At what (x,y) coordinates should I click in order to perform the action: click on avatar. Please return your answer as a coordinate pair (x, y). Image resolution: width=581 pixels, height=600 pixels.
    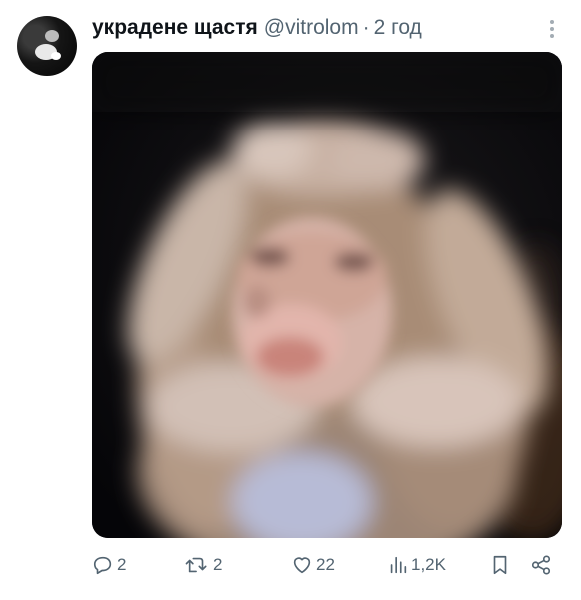
    Looking at the image, I should click on (47, 46).